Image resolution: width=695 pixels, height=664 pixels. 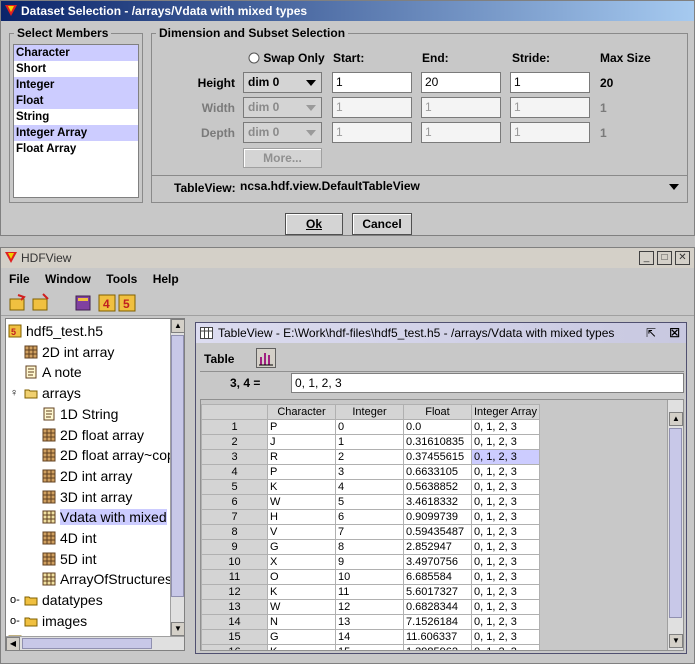 I want to click on start-field-width: 1, so click(x=372, y=107).